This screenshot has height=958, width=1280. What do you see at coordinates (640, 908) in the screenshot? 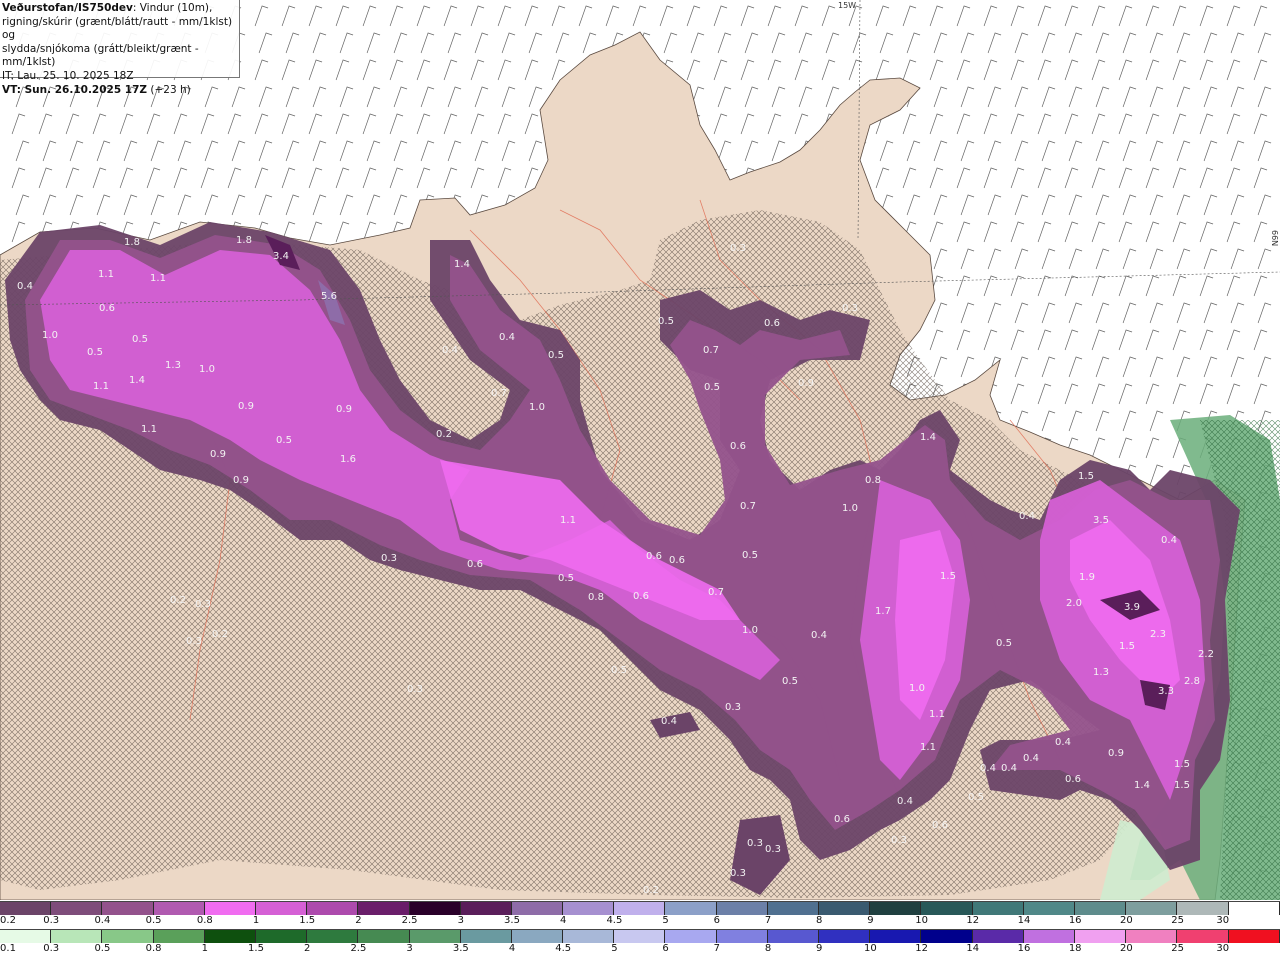
I see `legend-snow-colorbar` at bounding box center [640, 908].